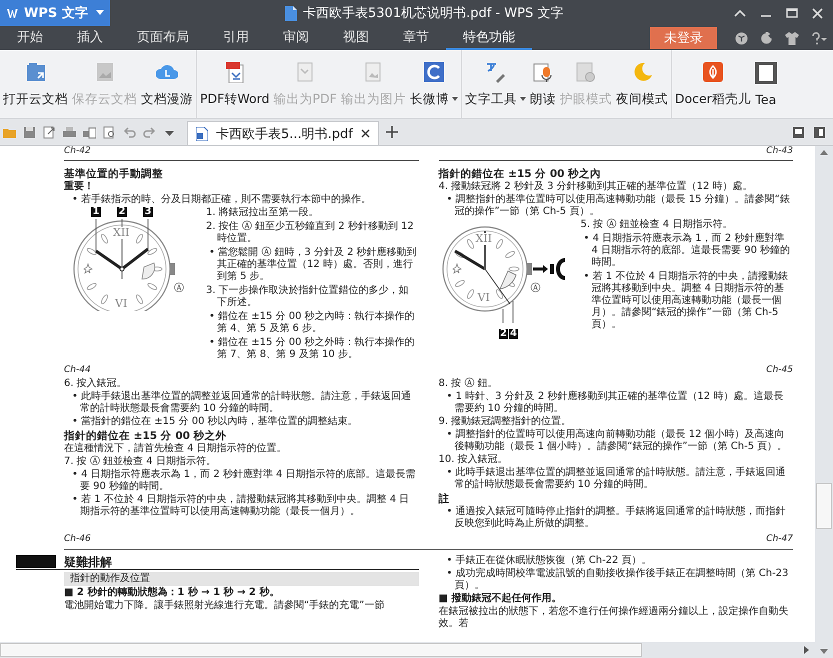  I want to click on ribbon-button: 朗读, so click(543, 84).